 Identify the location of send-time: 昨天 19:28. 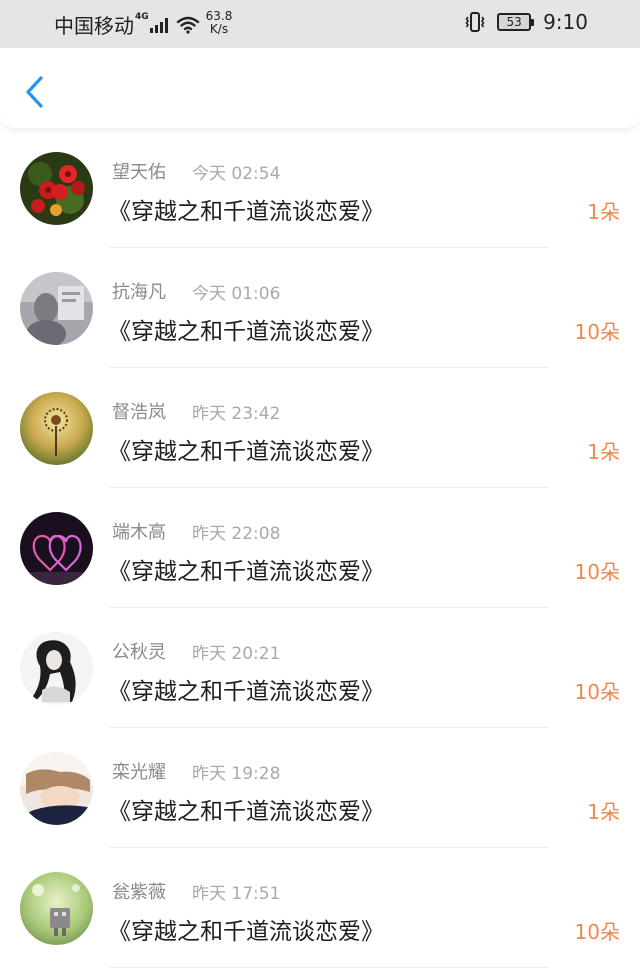
(236, 774).